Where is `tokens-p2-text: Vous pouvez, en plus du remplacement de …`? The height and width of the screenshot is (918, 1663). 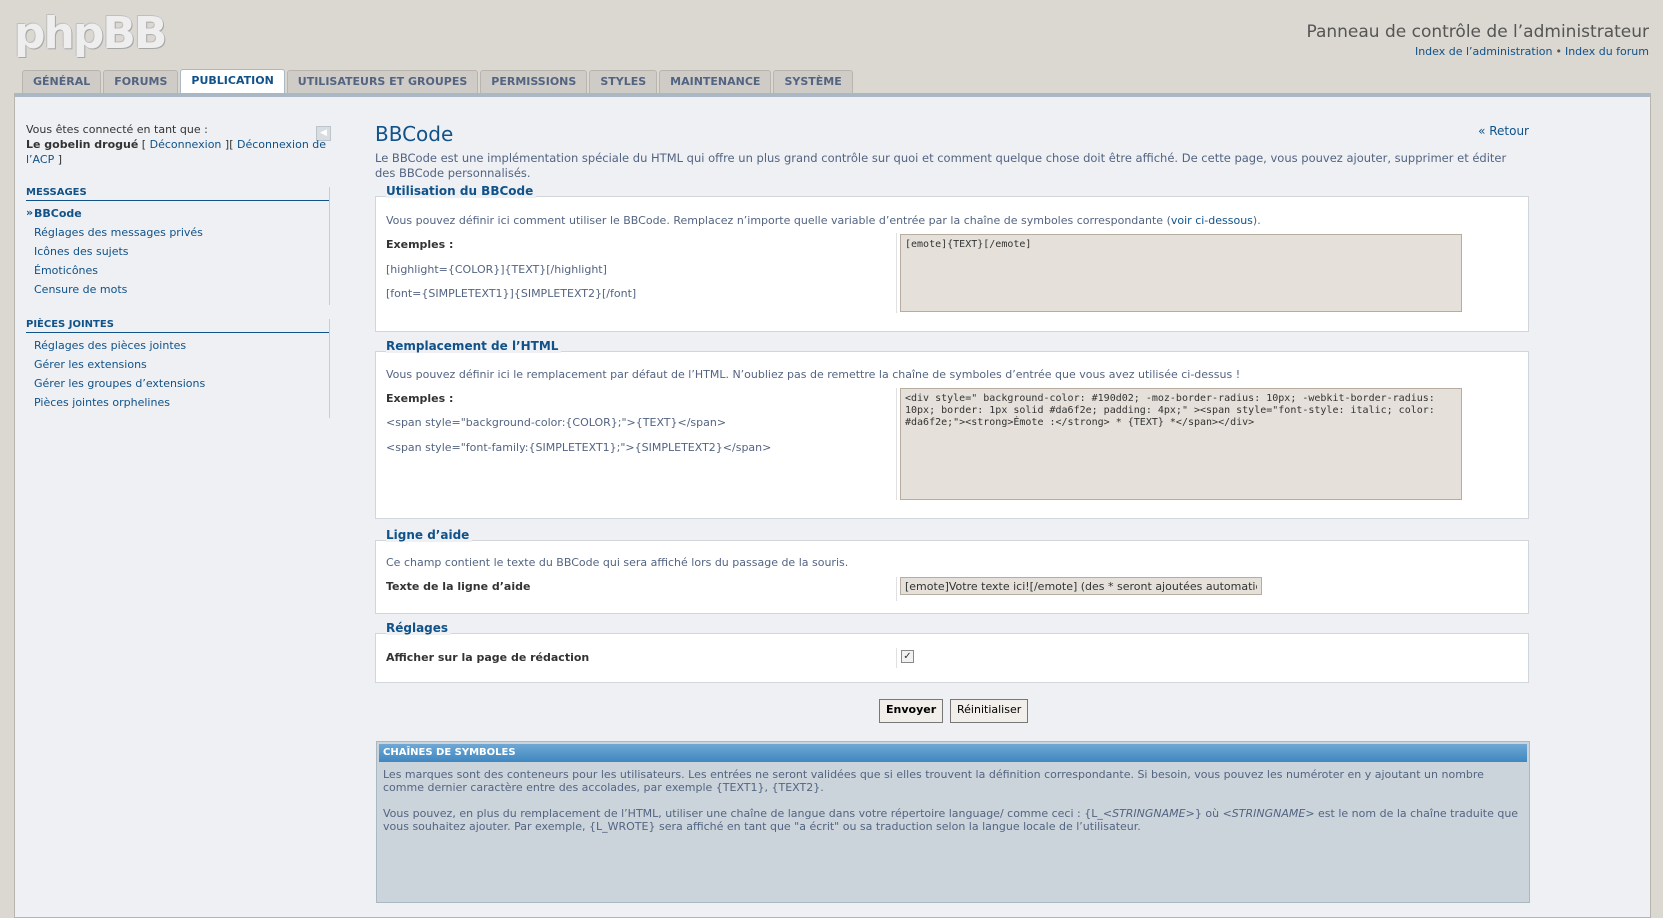 tokens-p2-text: Vous pouvez, en plus du remplacement de … is located at coordinates (743, 813).